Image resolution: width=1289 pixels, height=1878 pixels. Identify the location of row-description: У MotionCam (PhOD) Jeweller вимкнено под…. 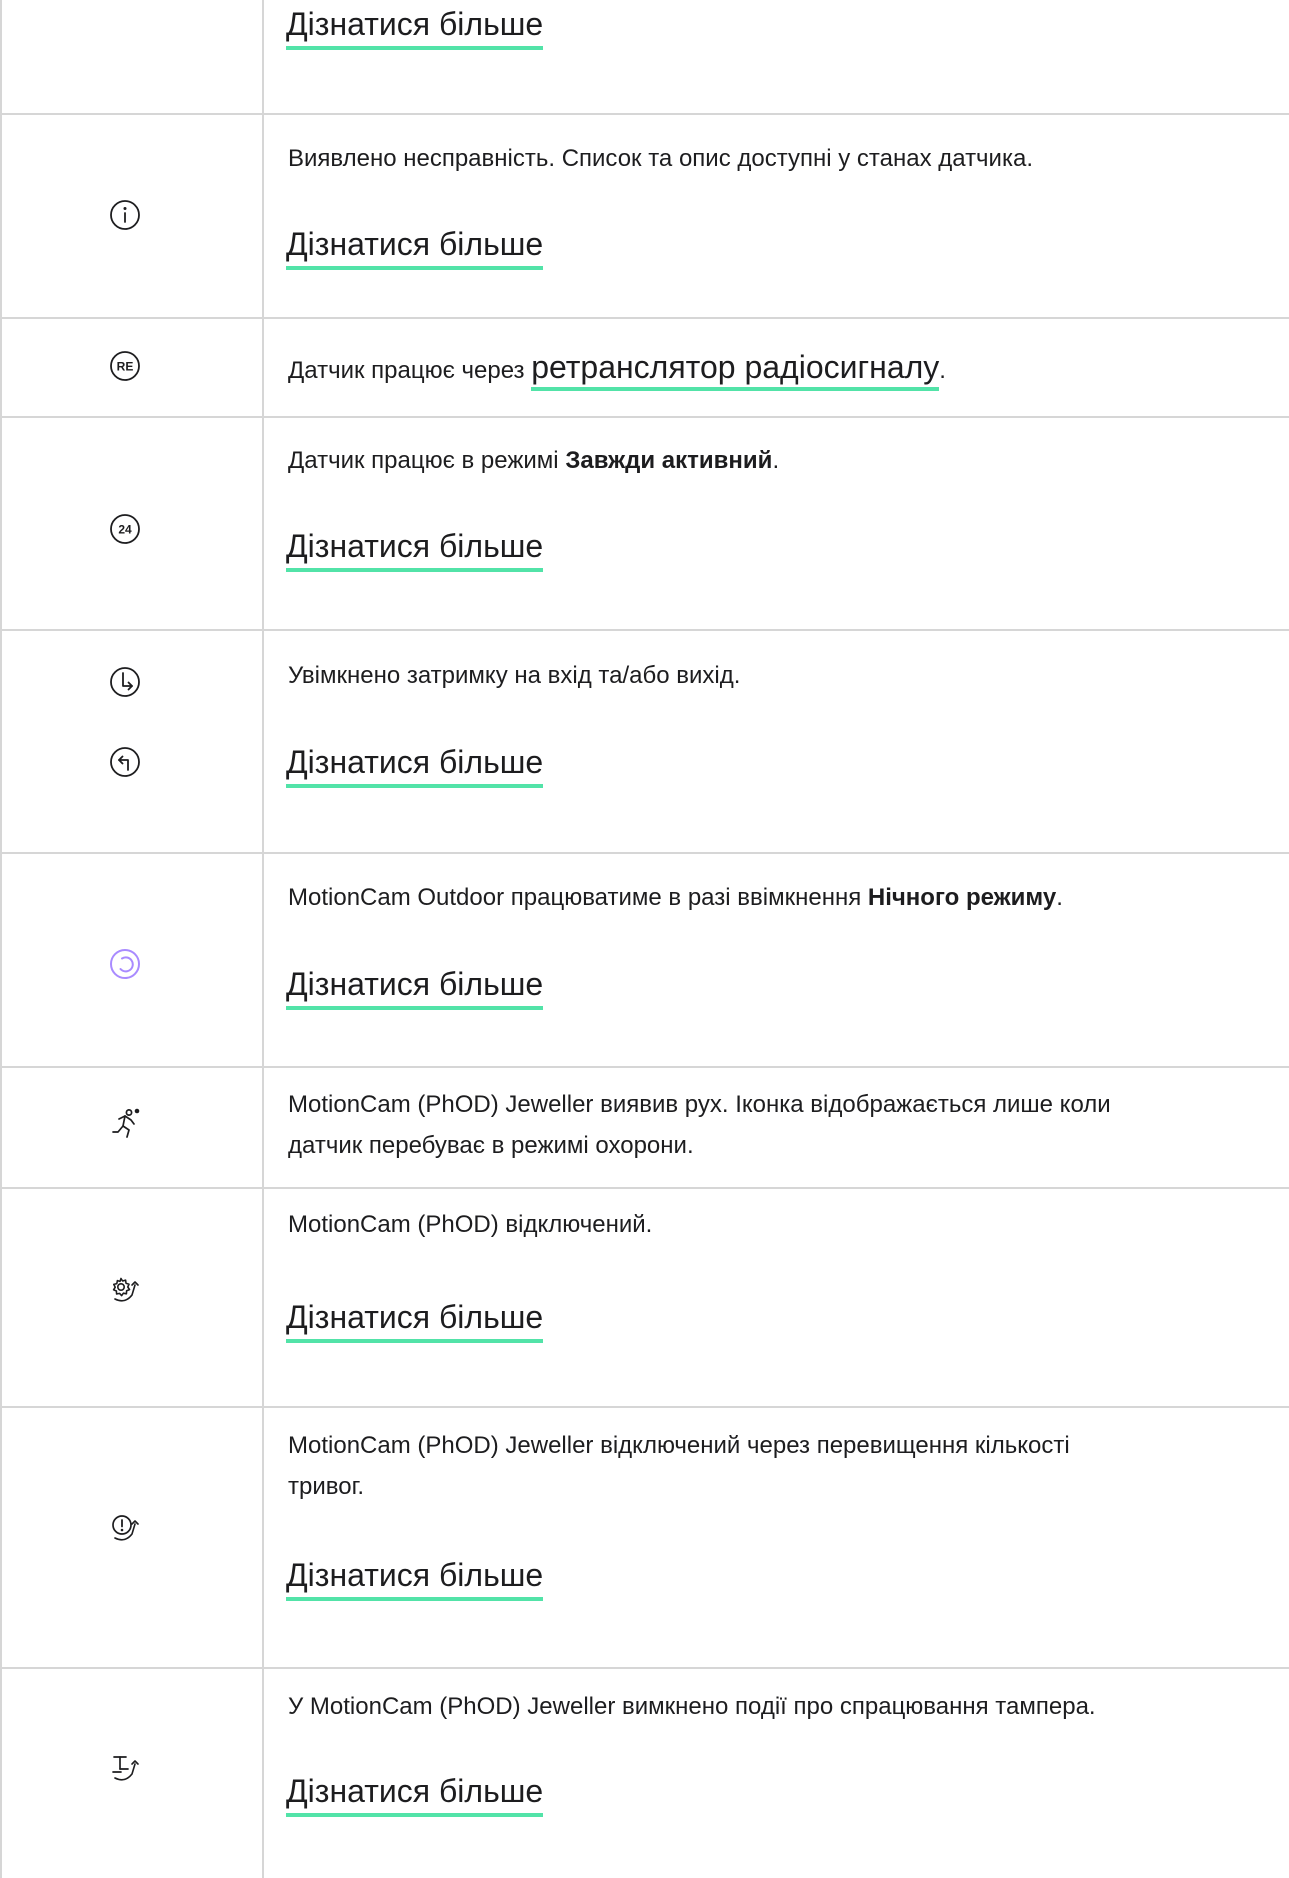
(692, 1706).